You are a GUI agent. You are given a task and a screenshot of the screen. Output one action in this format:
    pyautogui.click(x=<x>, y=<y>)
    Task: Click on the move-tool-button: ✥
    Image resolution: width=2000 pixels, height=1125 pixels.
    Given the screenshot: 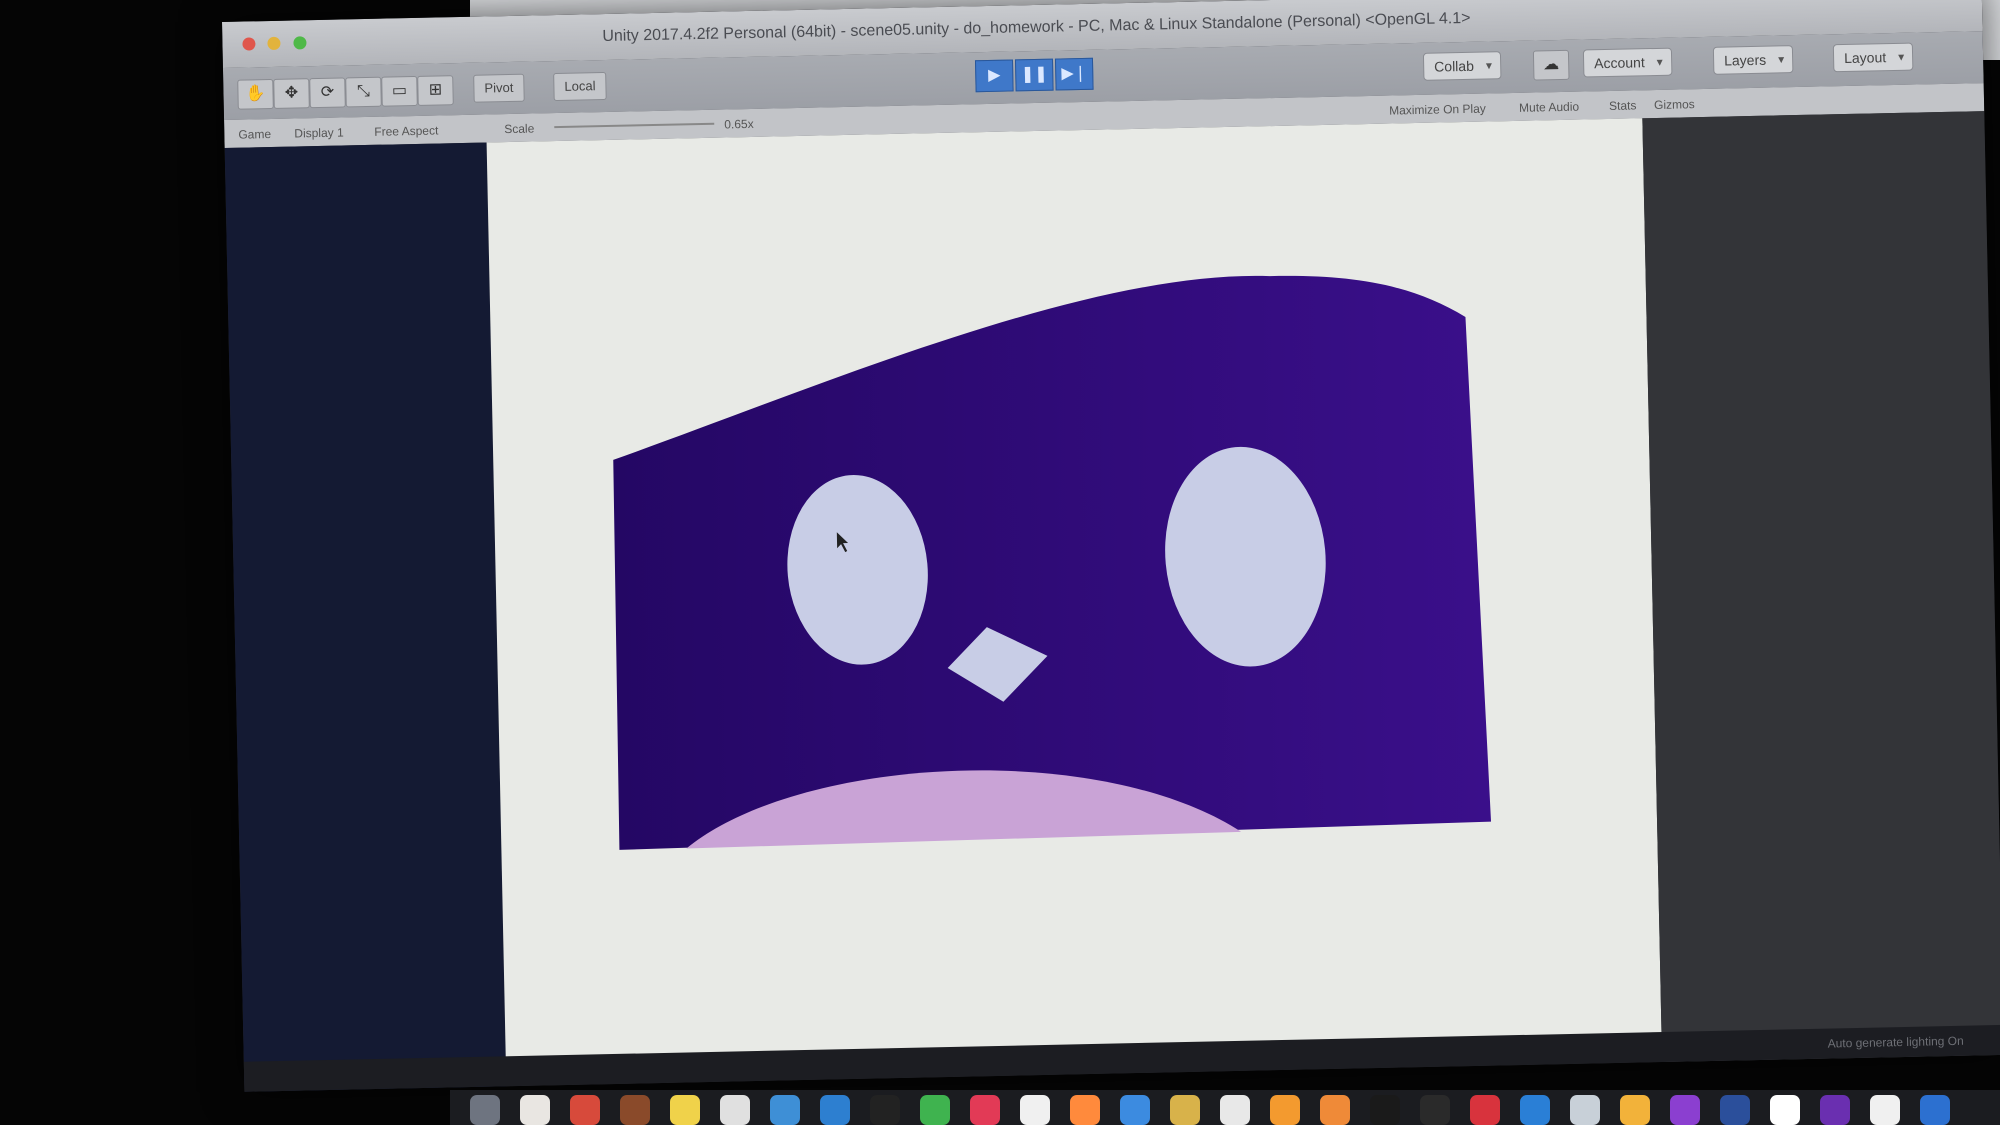 What is the action you would take?
    pyautogui.click(x=291, y=93)
    